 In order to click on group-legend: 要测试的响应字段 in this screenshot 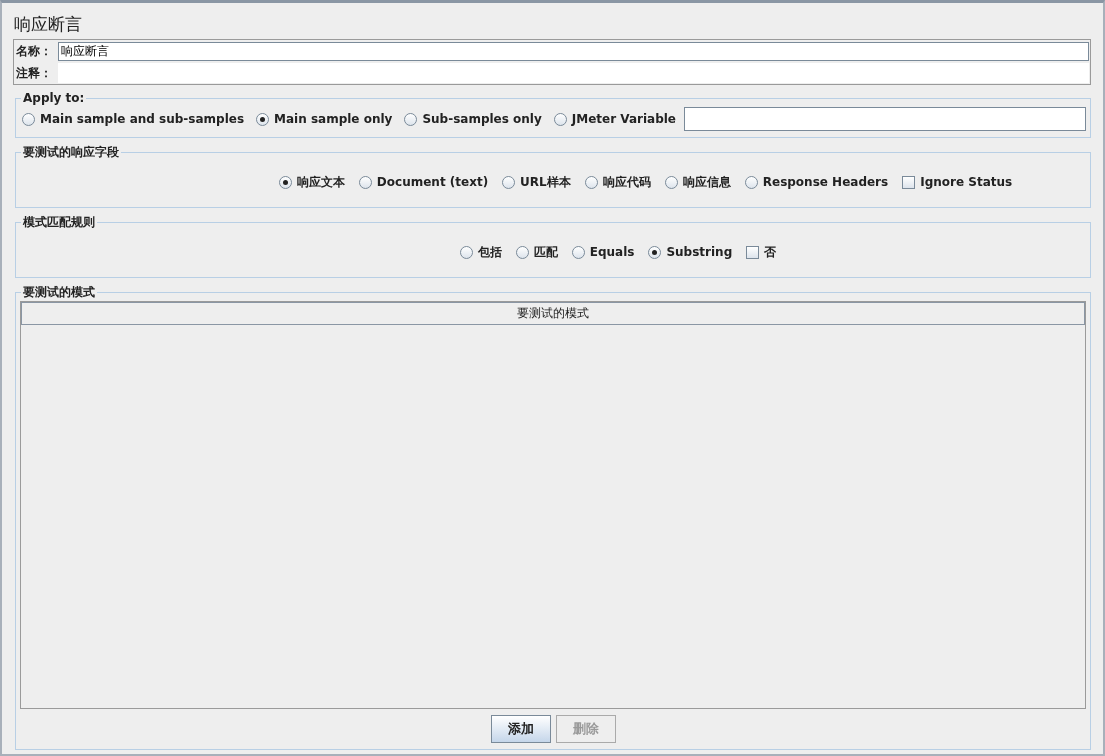, I will do `click(71, 152)`.